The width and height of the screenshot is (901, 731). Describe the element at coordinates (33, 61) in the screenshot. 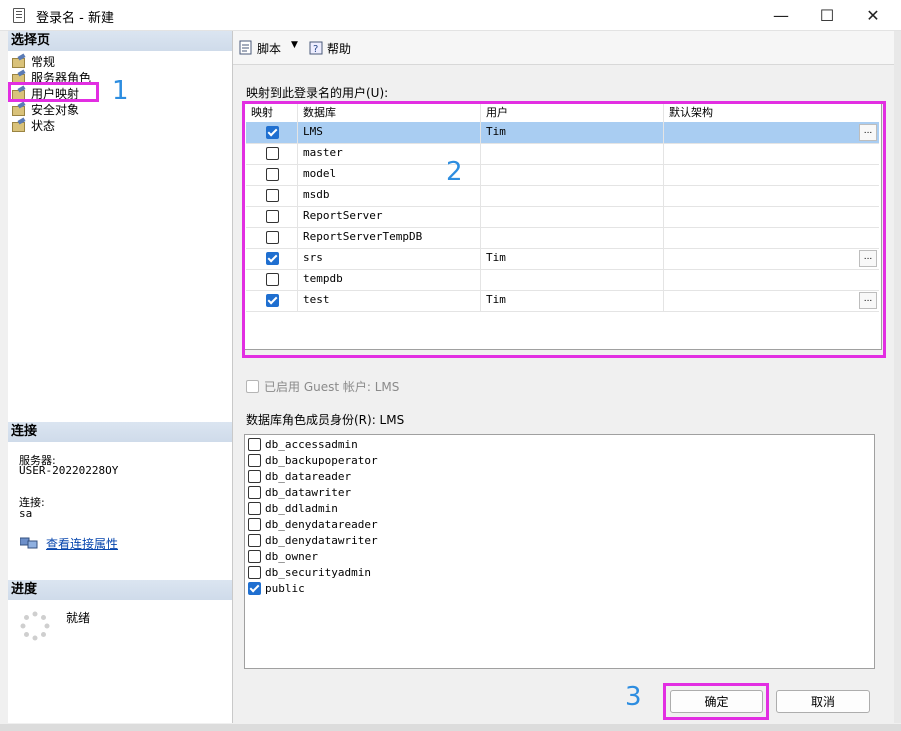

I see `page-item-0: 常规` at that location.